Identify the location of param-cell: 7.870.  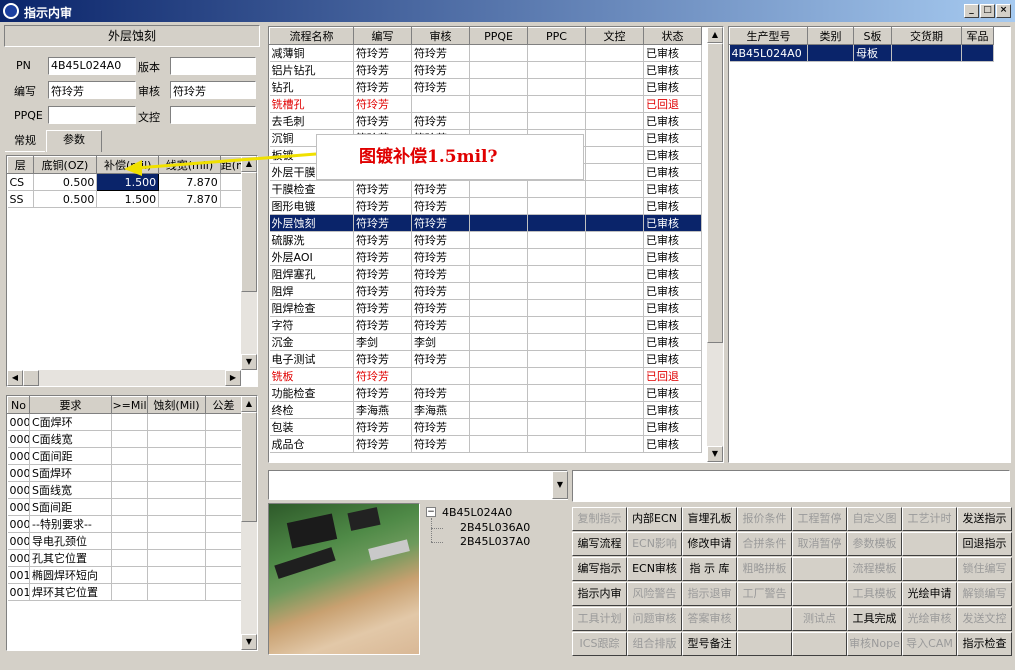
(189, 199).